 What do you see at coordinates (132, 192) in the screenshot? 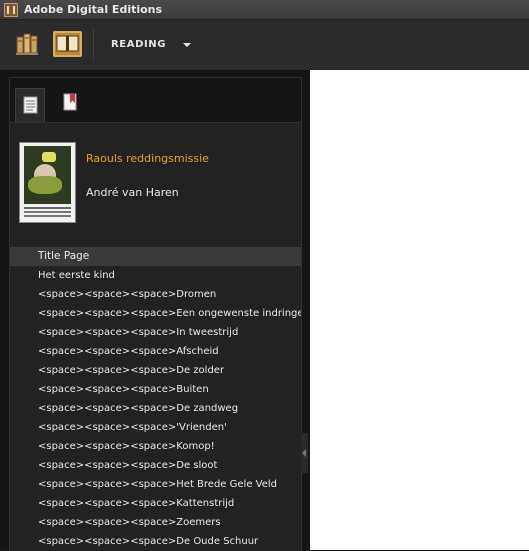
I see `book-author: André van Haren` at bounding box center [132, 192].